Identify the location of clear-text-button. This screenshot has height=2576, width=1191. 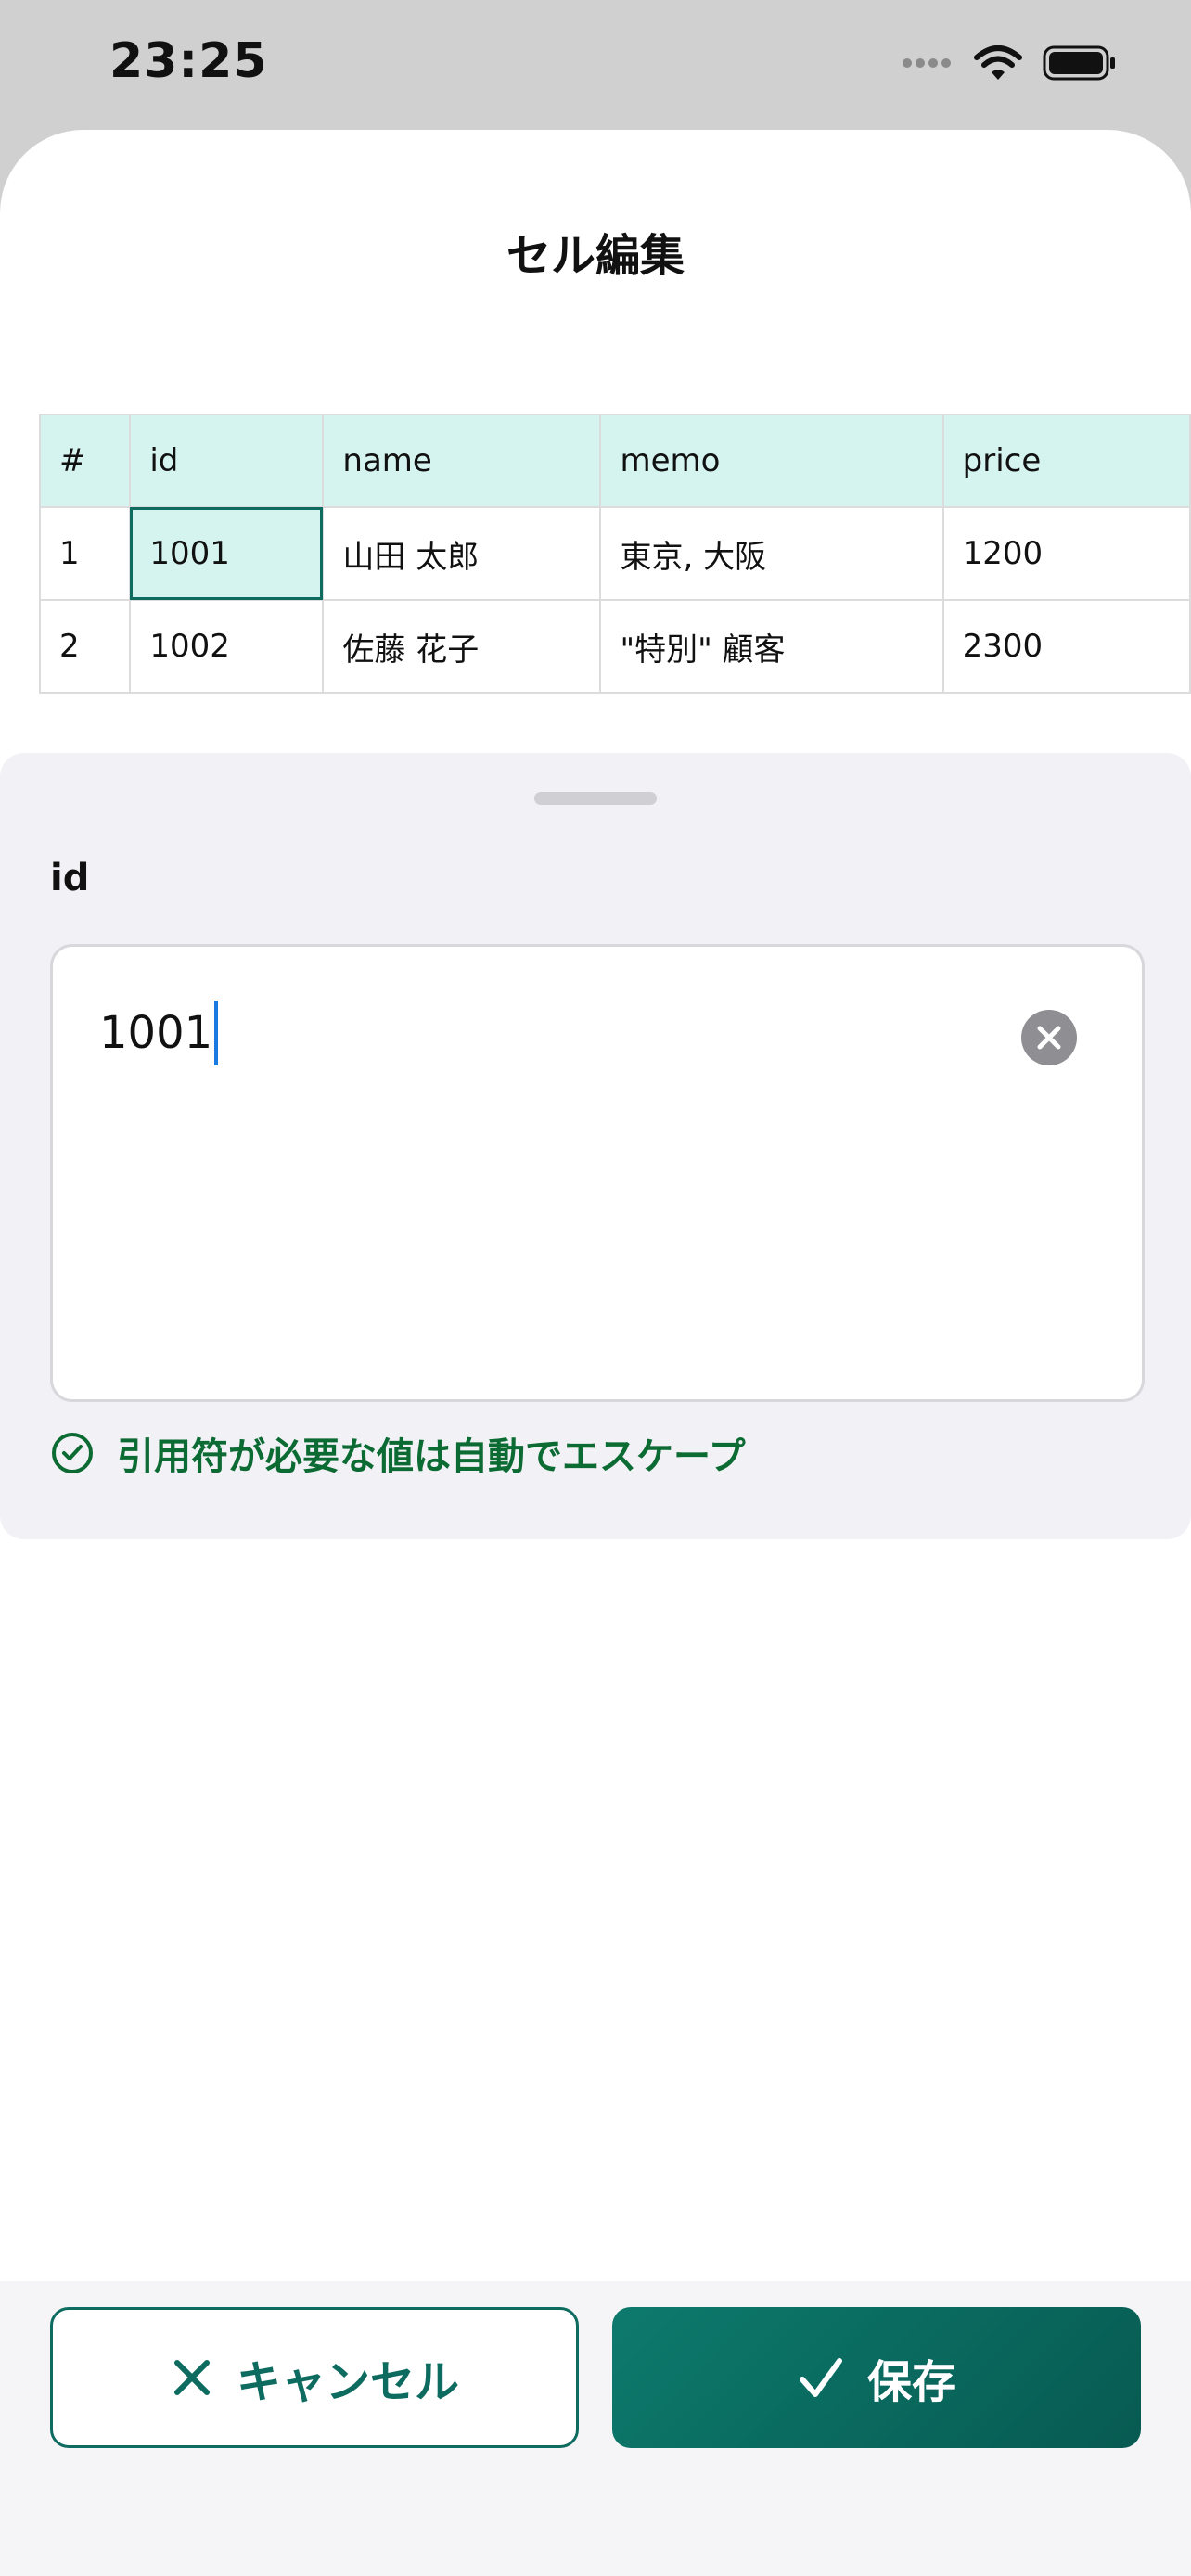
(1049, 1037).